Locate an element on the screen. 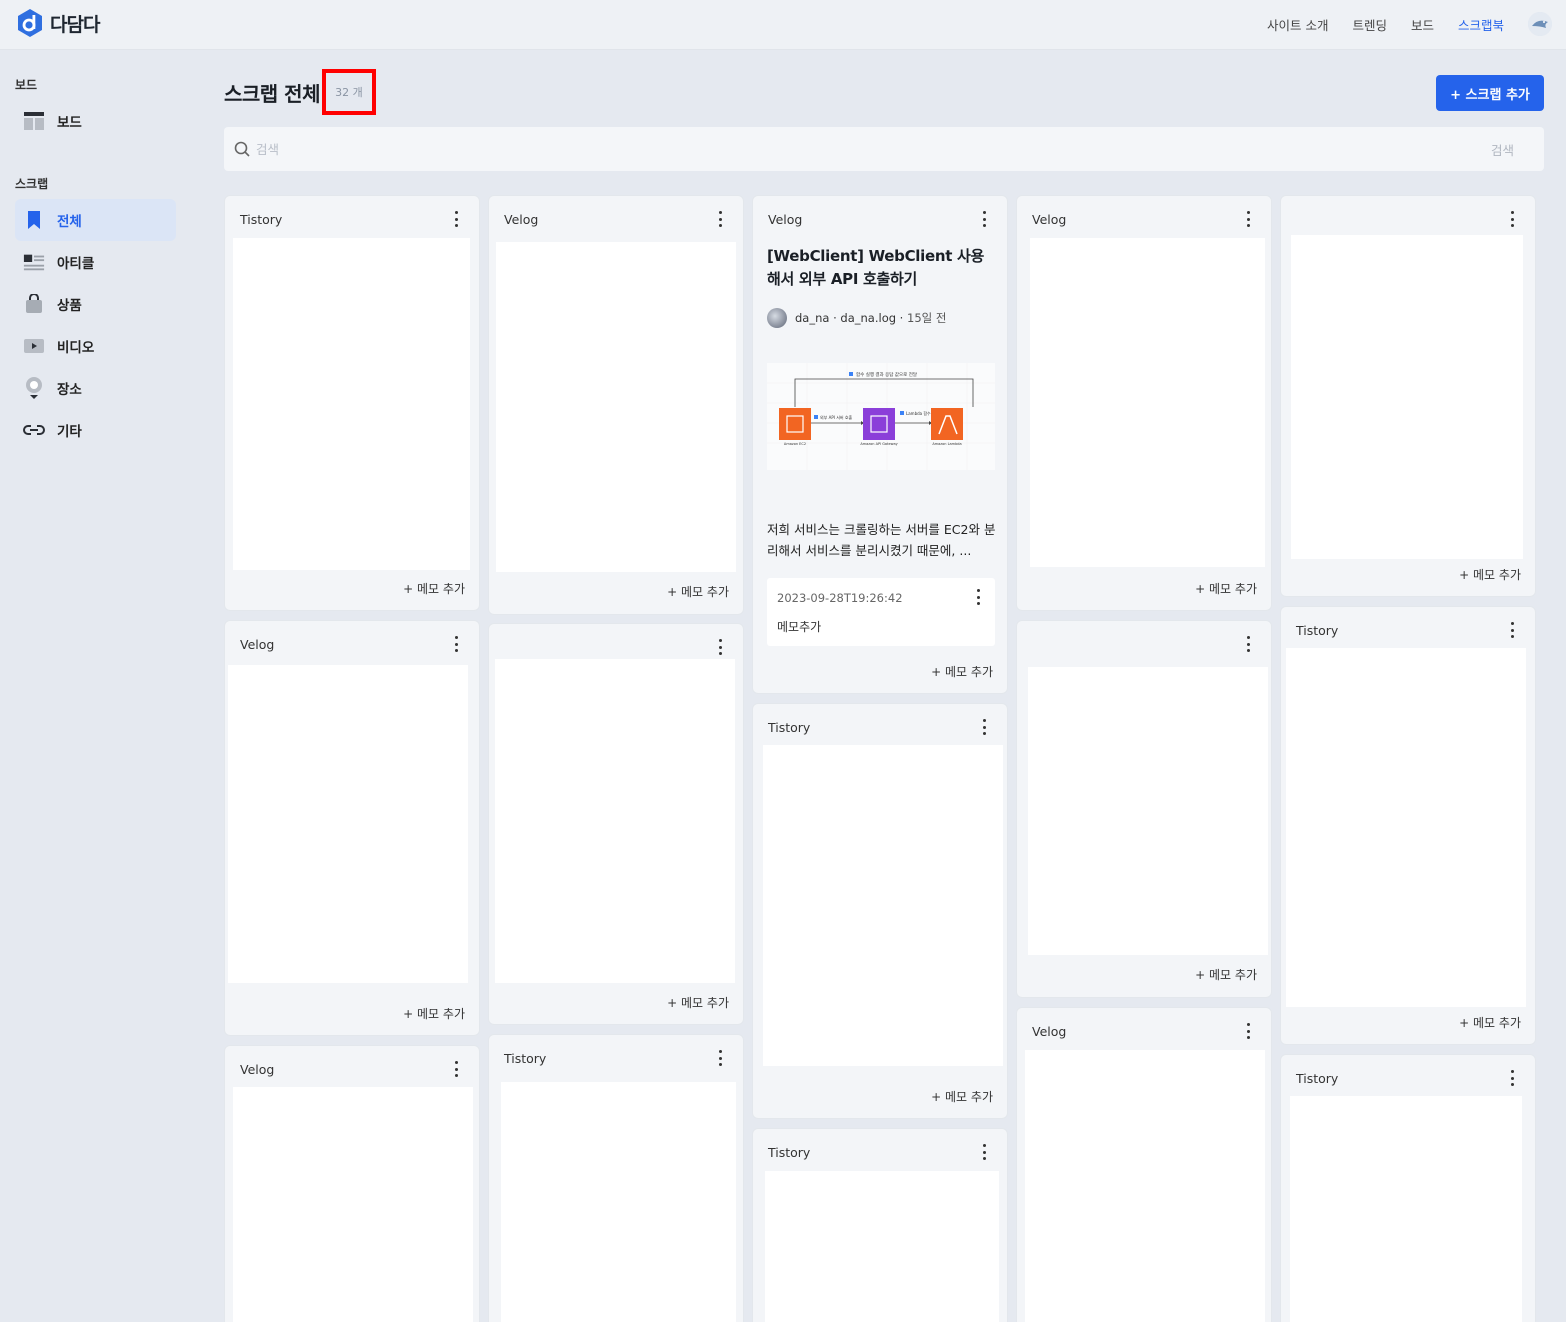  sidebar-item-video: 비디오 is located at coordinates (95, 346).